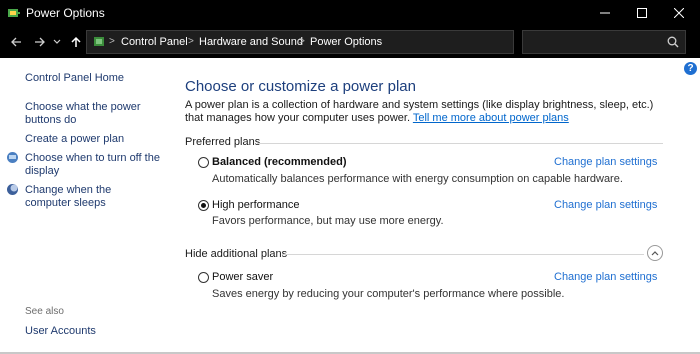 The image size is (700, 354). What do you see at coordinates (255, 205) in the screenshot?
I see `plan-name-high-performance: High performance` at bounding box center [255, 205].